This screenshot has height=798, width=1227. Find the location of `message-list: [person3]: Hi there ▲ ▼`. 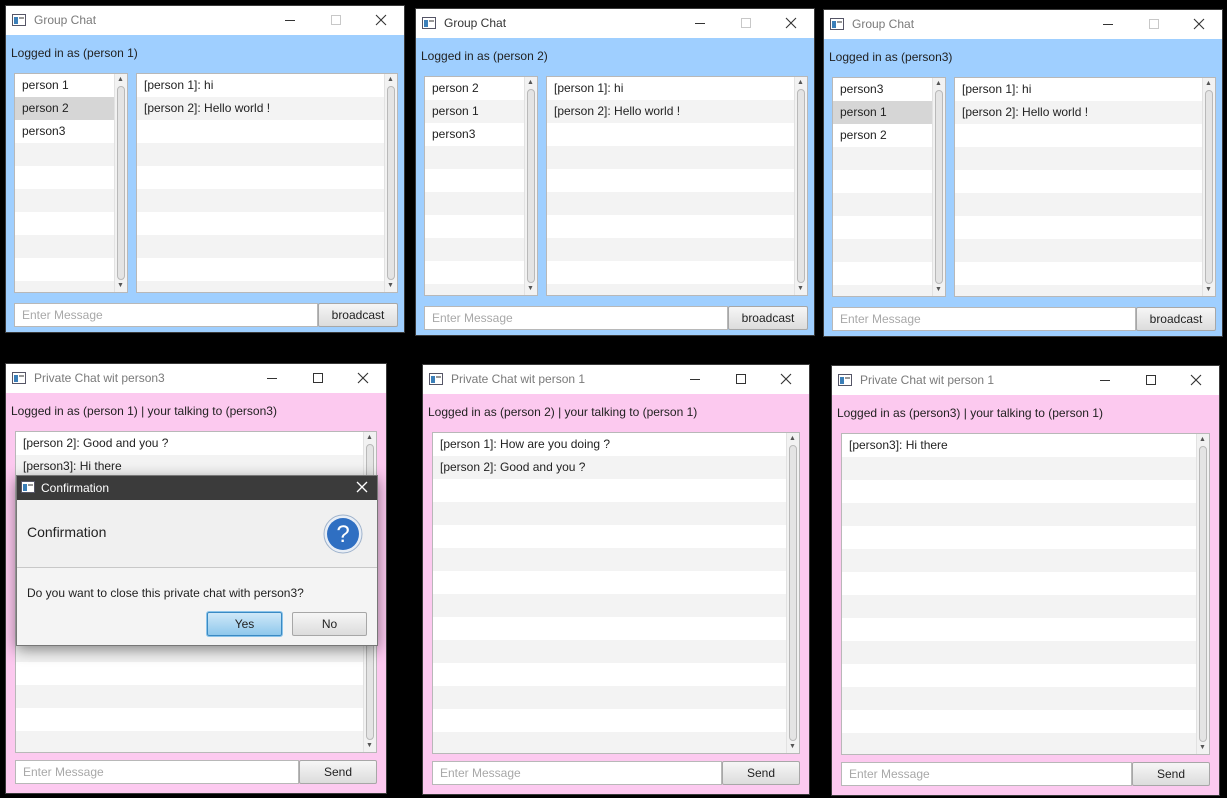

message-list: [person3]: Hi there ▲ ▼ is located at coordinates (1025, 594).